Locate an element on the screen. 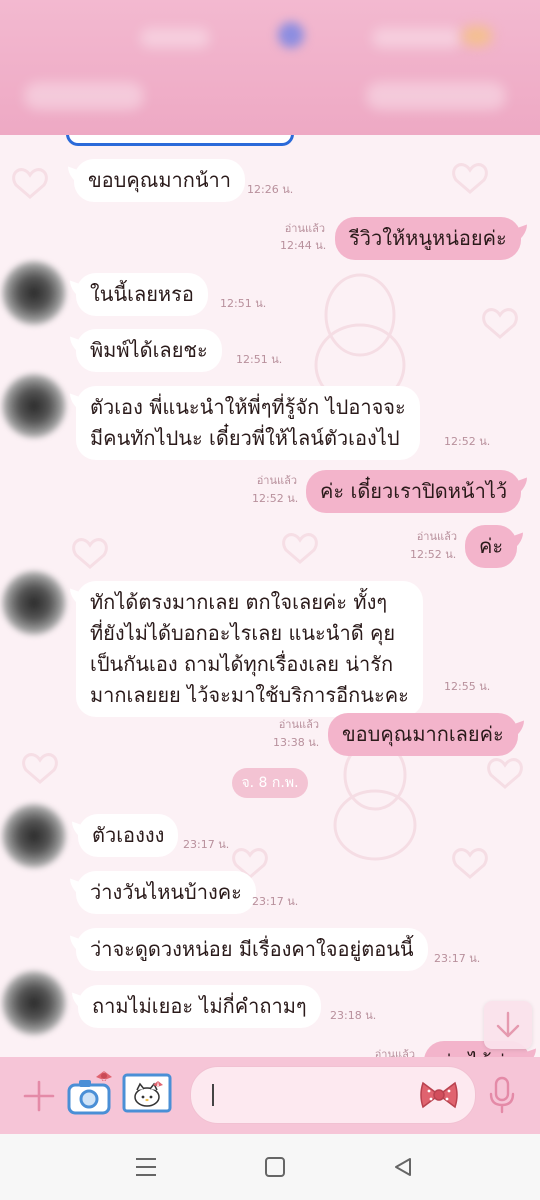  message-input is located at coordinates (333, 1095).